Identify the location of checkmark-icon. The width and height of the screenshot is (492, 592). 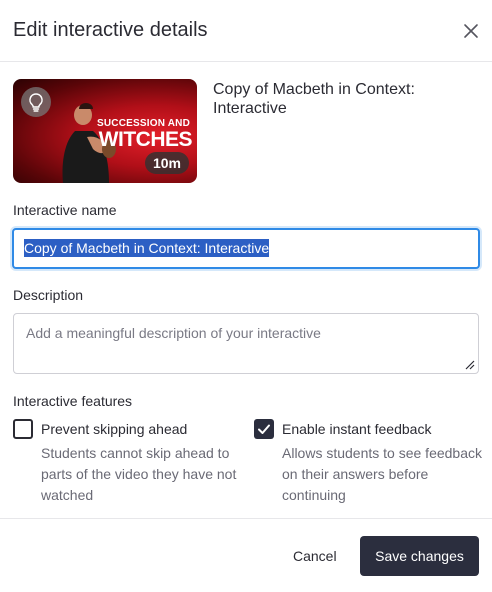
(264, 429).